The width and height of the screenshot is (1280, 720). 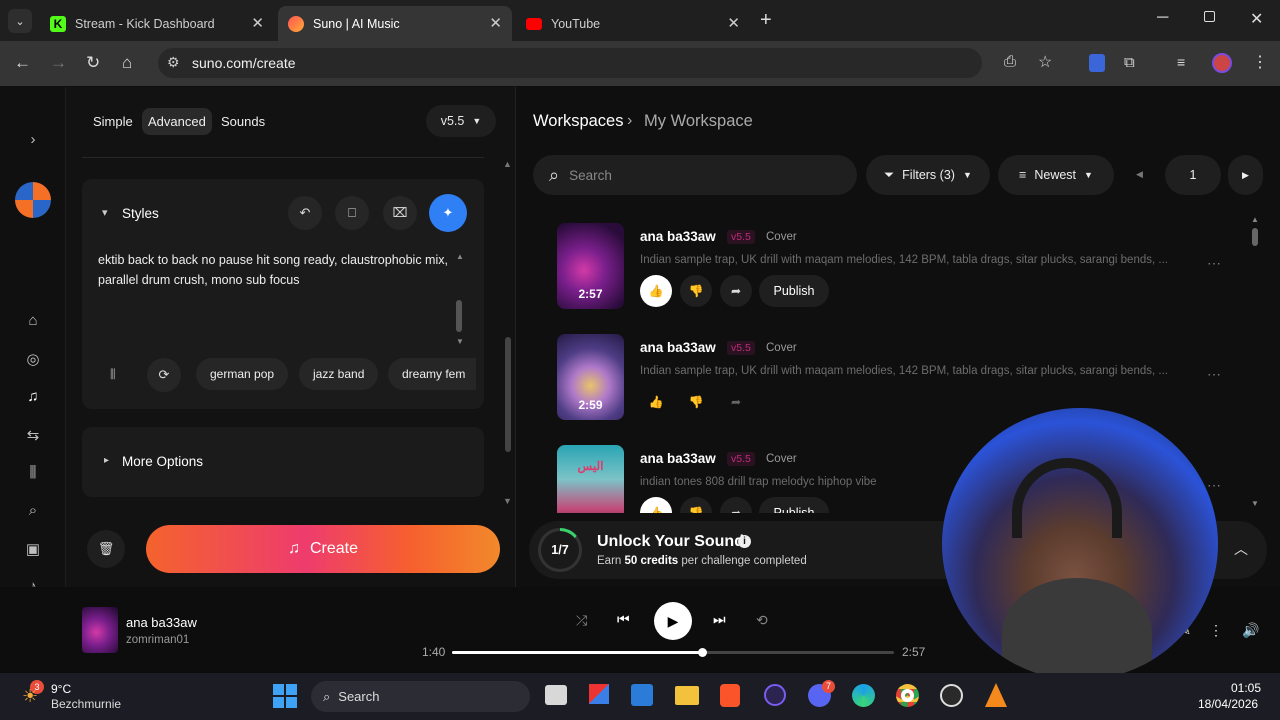 I want to click on next-page-button: ▶, so click(x=1245, y=175).